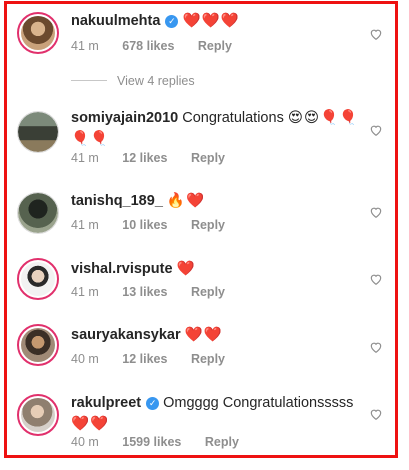 The height and width of the screenshot is (470, 409). I want to click on comment-text: sauryakansykar ❤️❤️, so click(219, 335).